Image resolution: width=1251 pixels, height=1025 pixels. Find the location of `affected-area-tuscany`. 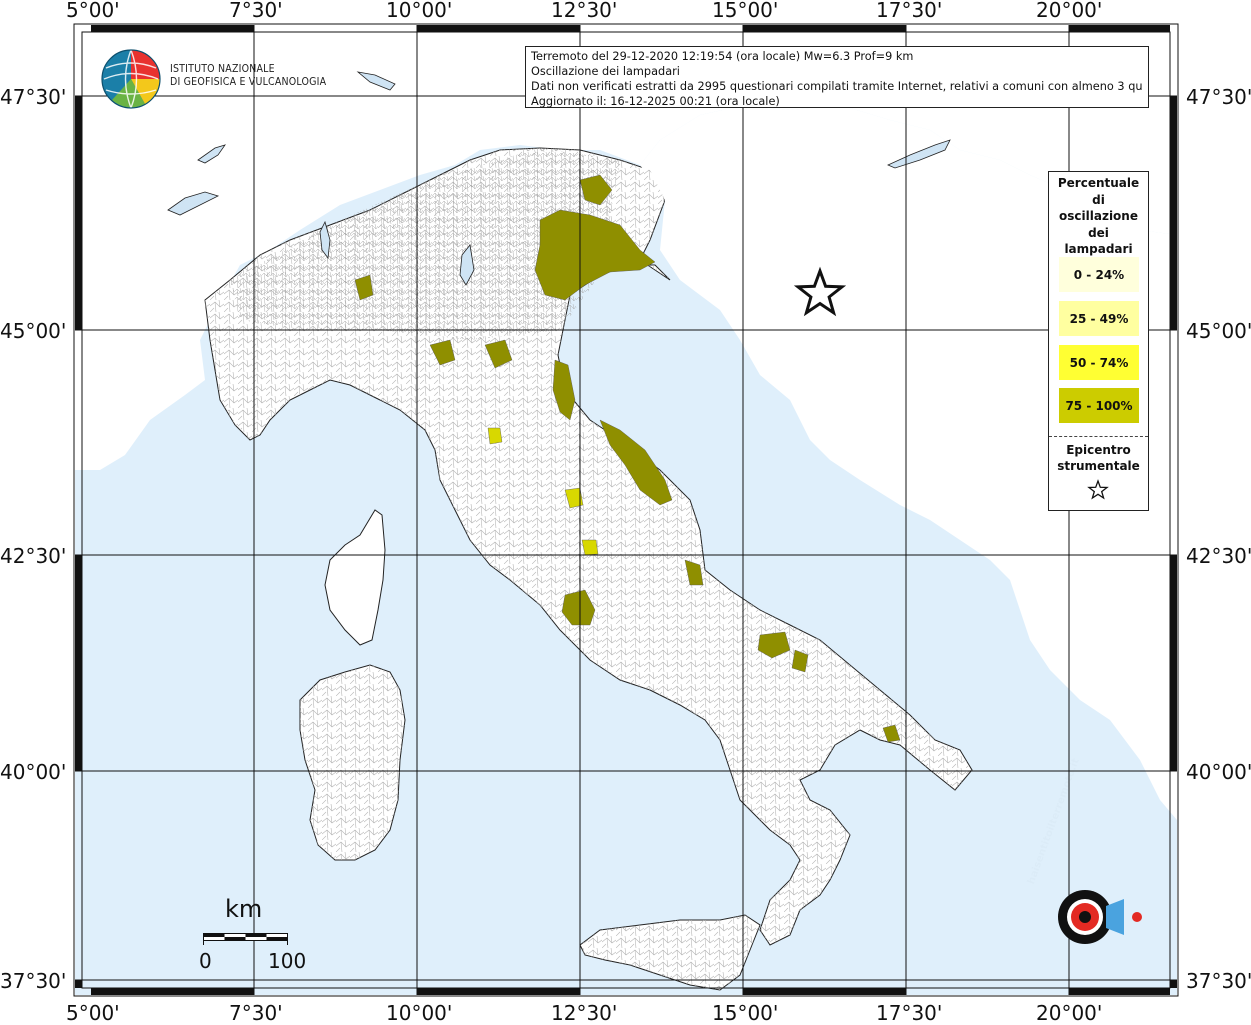

affected-area-tuscany is located at coordinates (495, 436).